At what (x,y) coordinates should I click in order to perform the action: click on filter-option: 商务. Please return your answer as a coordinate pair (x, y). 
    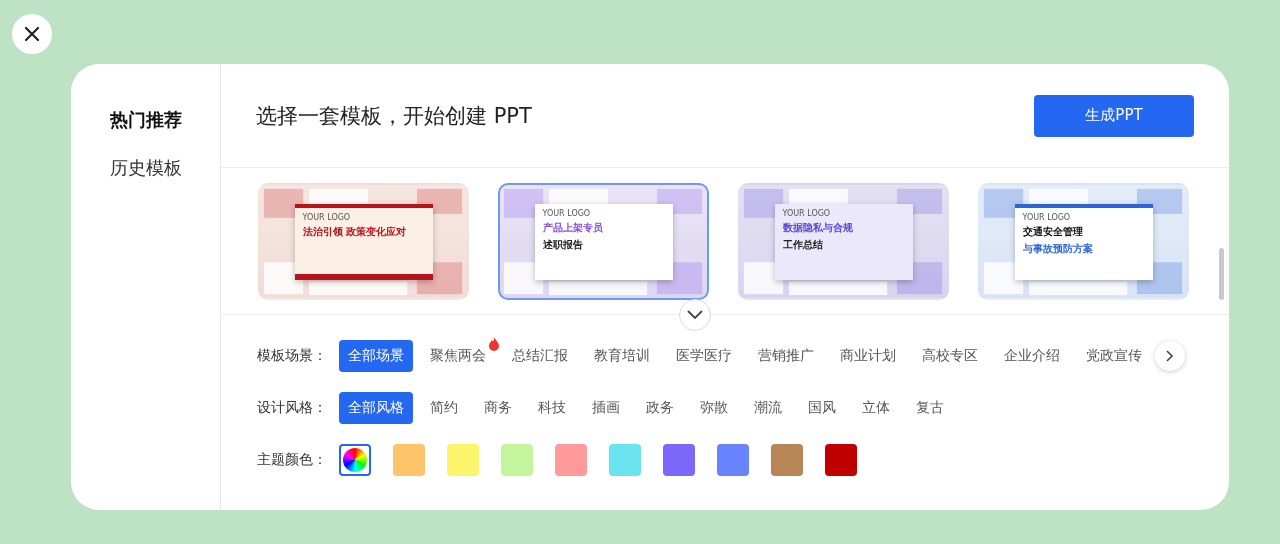
    Looking at the image, I should click on (498, 408).